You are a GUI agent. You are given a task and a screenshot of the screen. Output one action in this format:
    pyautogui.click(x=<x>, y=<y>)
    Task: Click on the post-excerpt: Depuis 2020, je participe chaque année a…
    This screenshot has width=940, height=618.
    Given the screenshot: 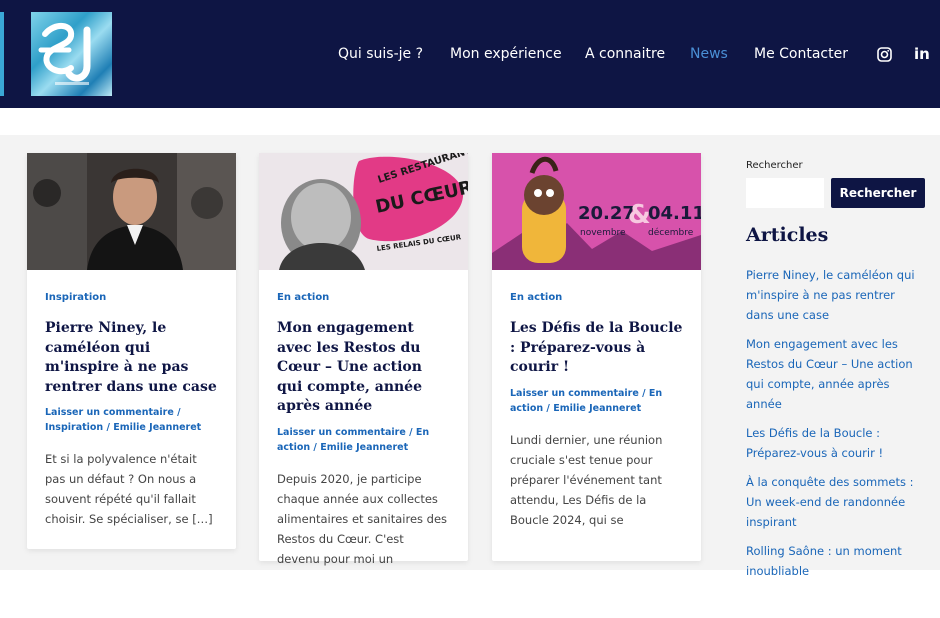 What is the action you would take?
    pyautogui.click(x=362, y=518)
    